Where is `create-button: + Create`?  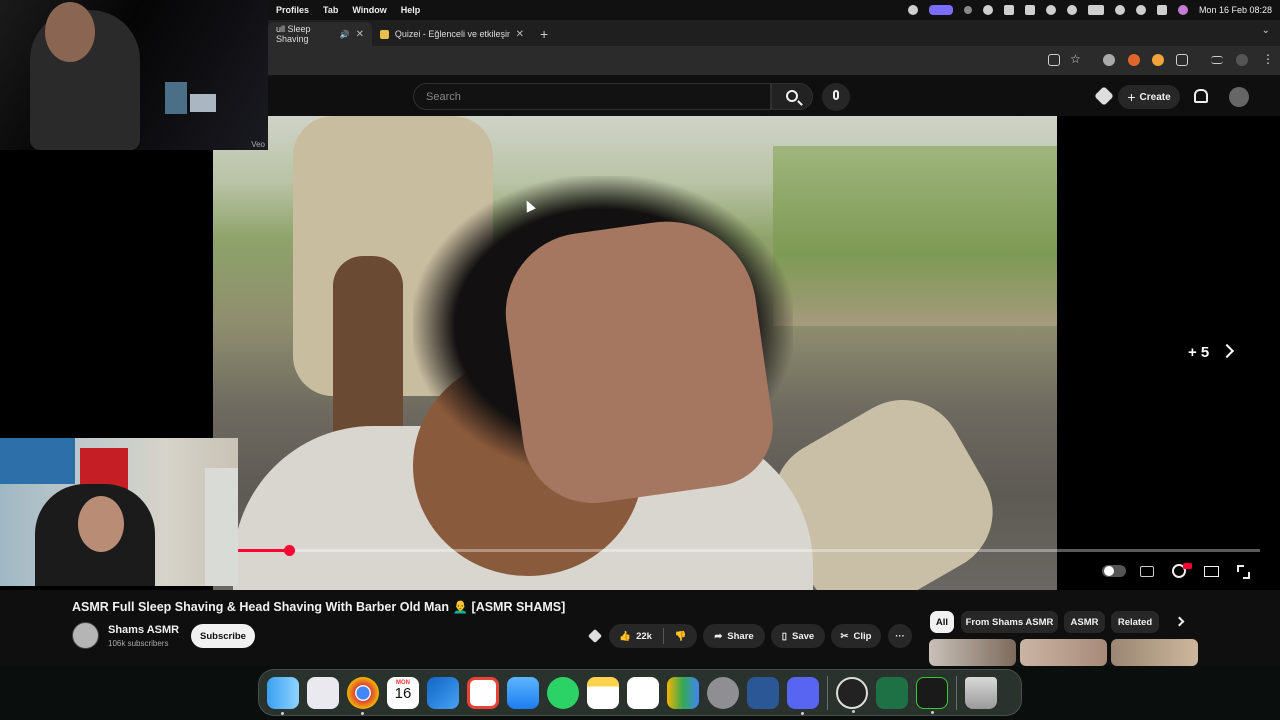
create-button: + Create is located at coordinates (1149, 97).